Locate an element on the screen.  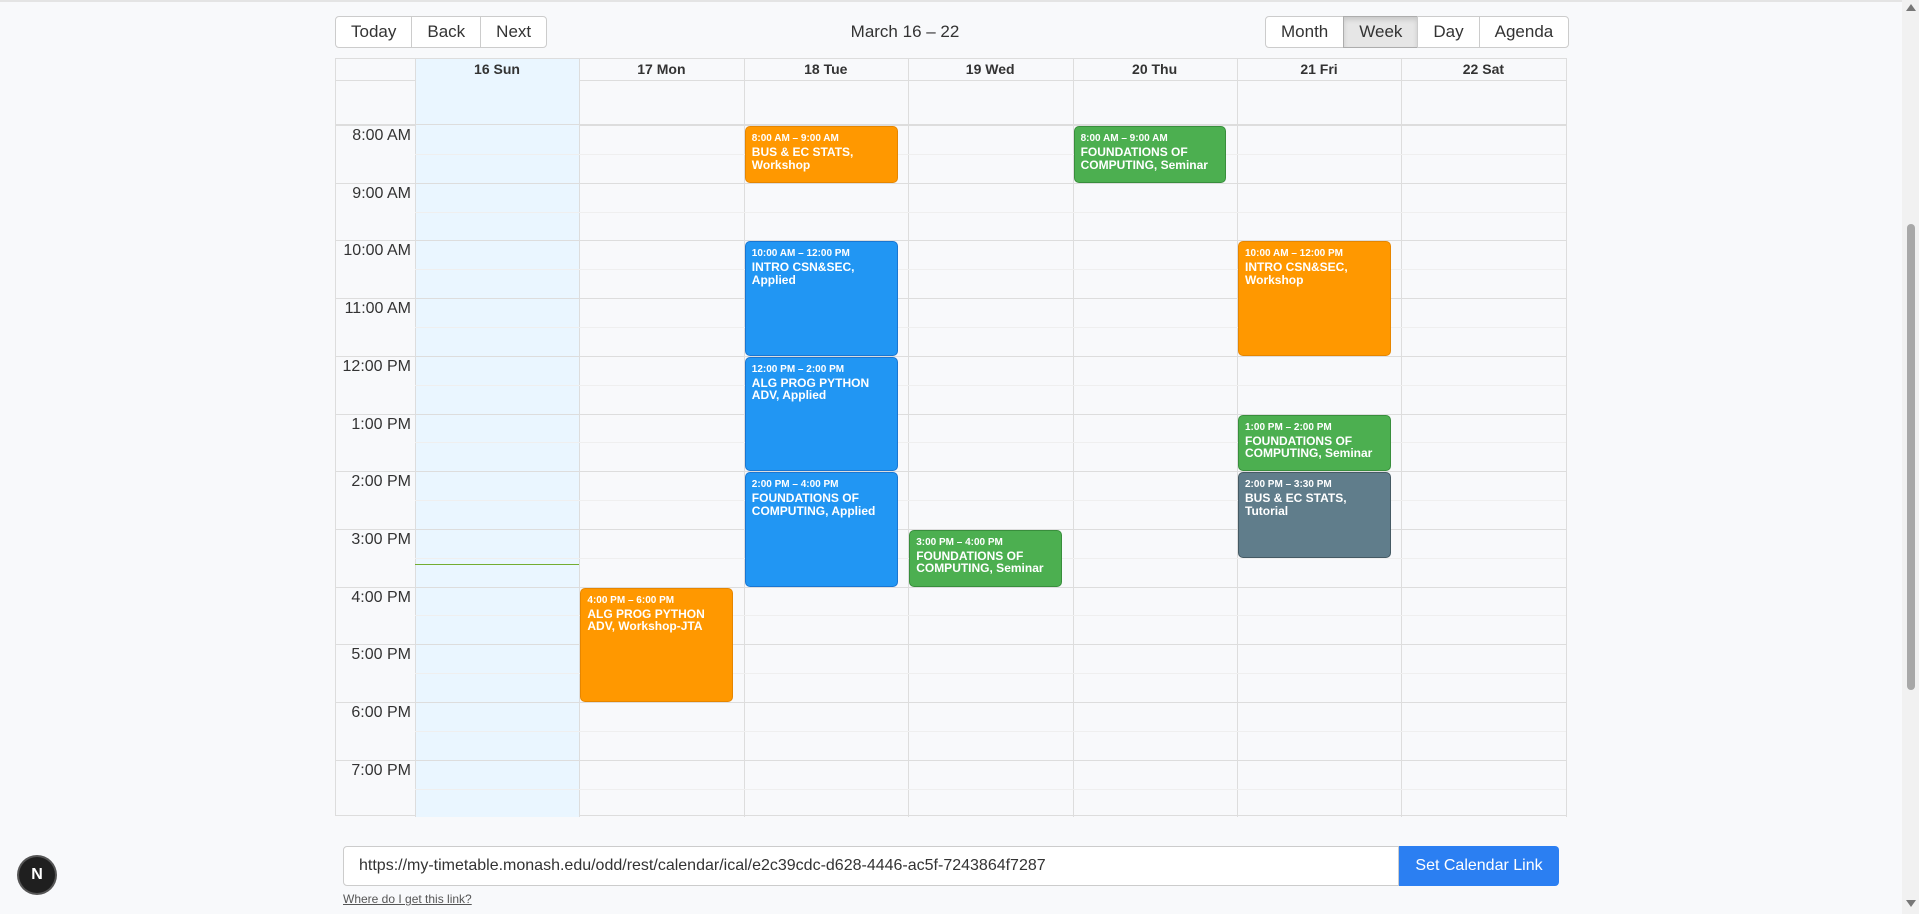
view-day-button: Day is located at coordinates (1448, 32).